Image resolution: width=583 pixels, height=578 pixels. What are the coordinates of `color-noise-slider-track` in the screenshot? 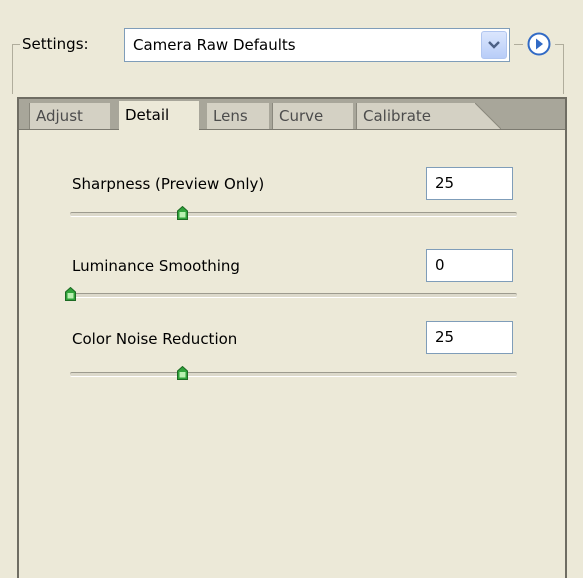 It's located at (293, 374).